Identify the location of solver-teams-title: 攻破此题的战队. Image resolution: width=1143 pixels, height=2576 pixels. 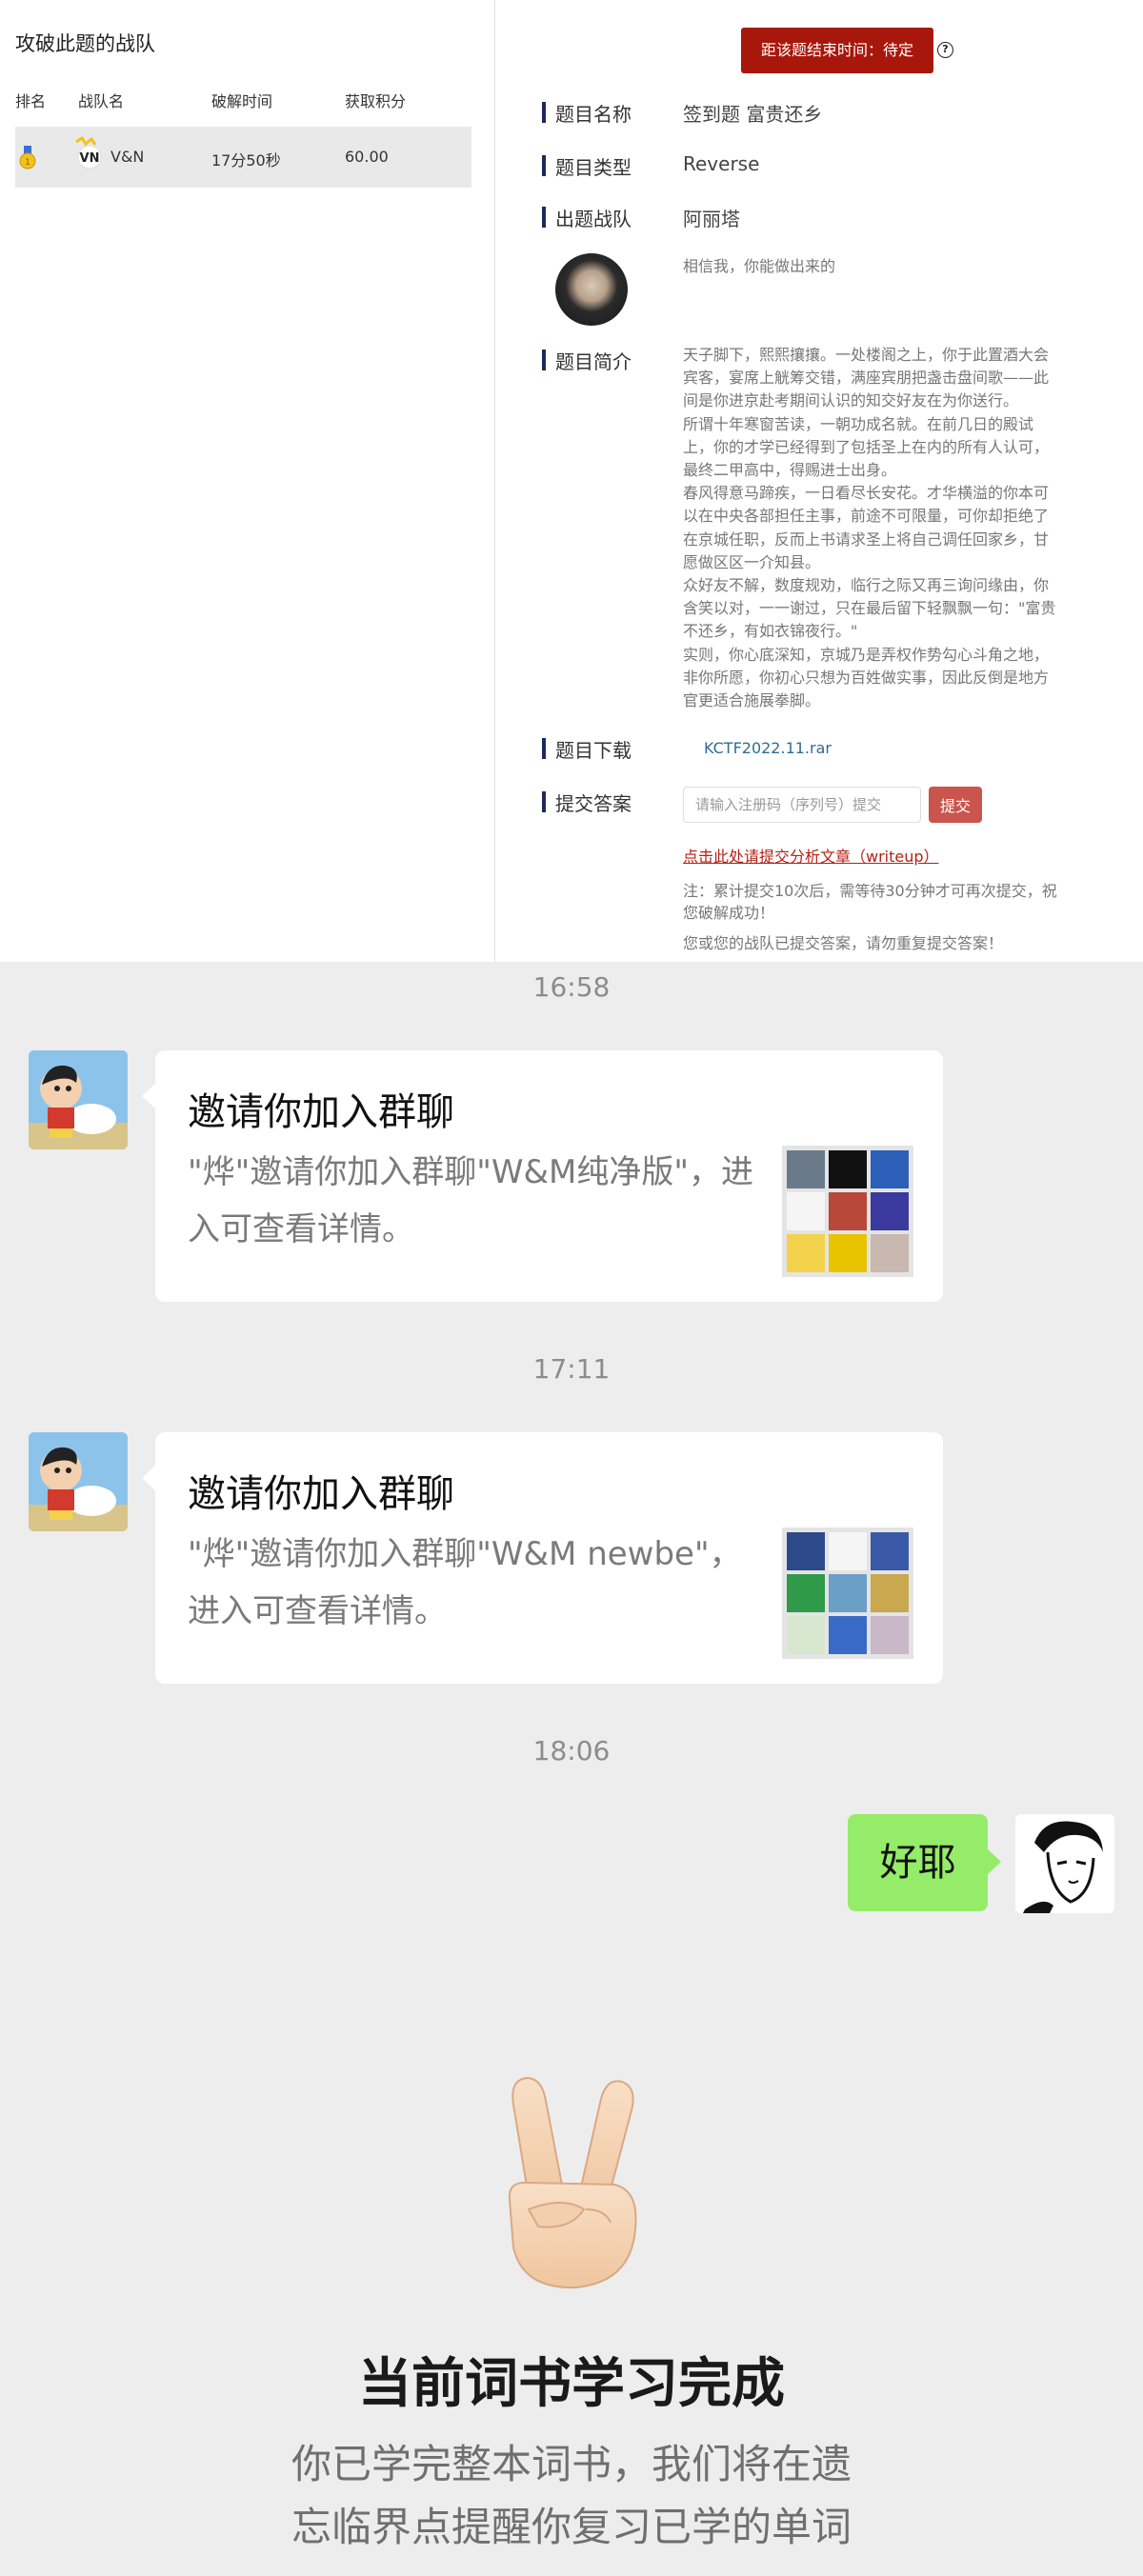
(85, 43).